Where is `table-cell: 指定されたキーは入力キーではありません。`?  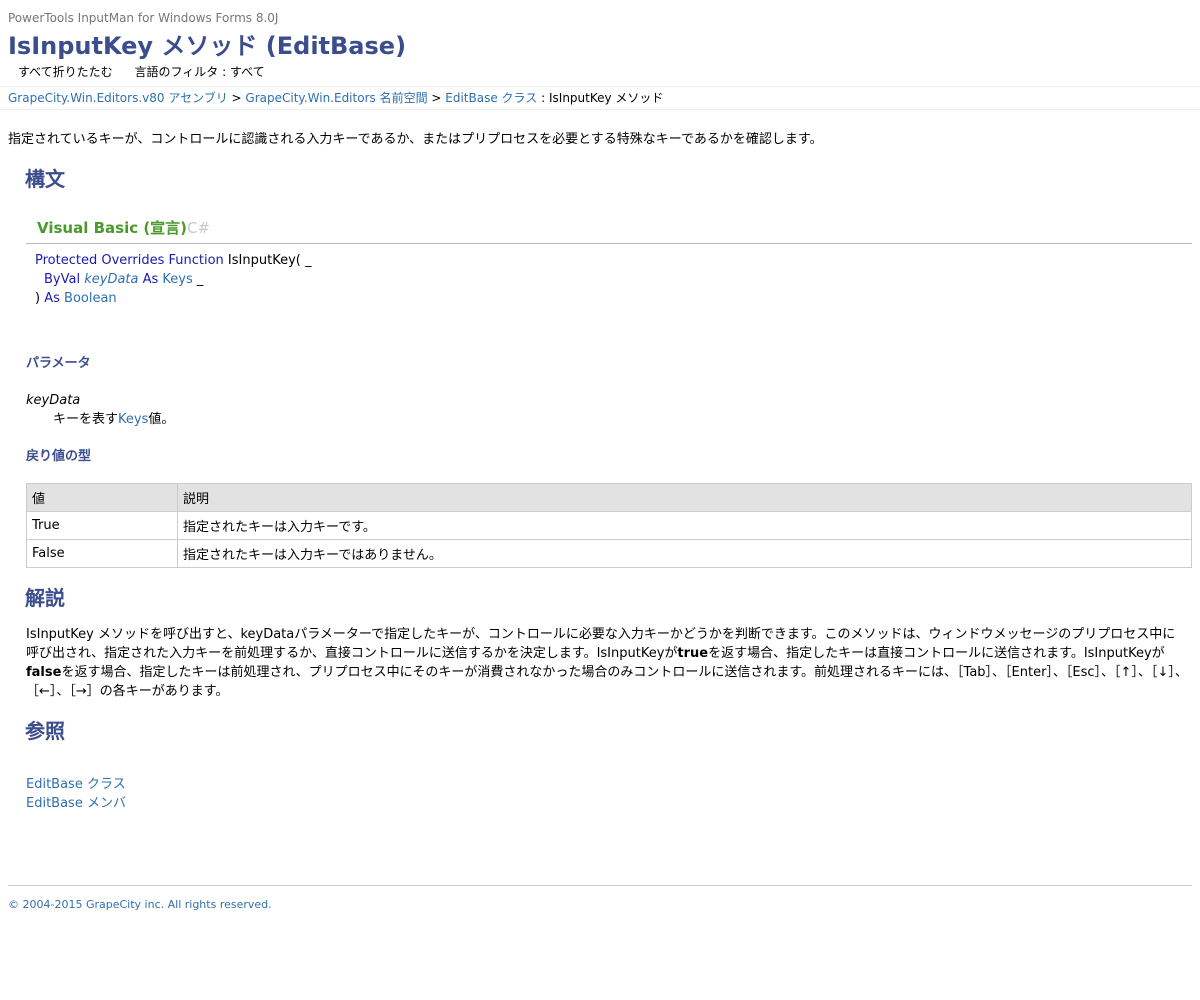 table-cell: 指定されたキーは入力キーではありません。 is located at coordinates (684, 553).